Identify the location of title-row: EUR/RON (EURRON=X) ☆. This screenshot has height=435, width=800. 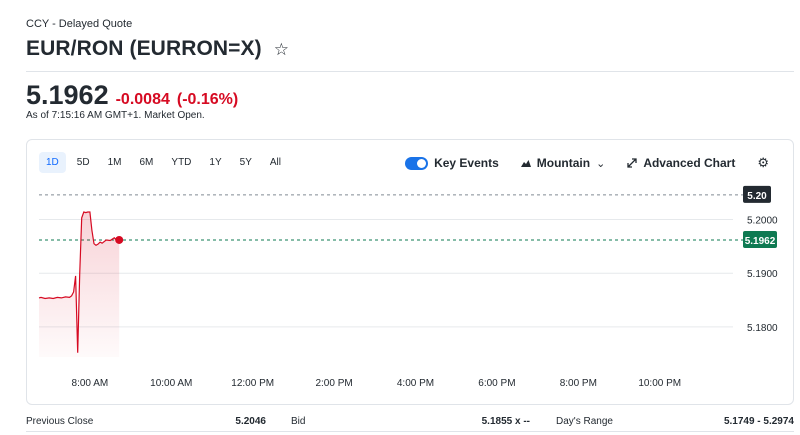
(157, 49).